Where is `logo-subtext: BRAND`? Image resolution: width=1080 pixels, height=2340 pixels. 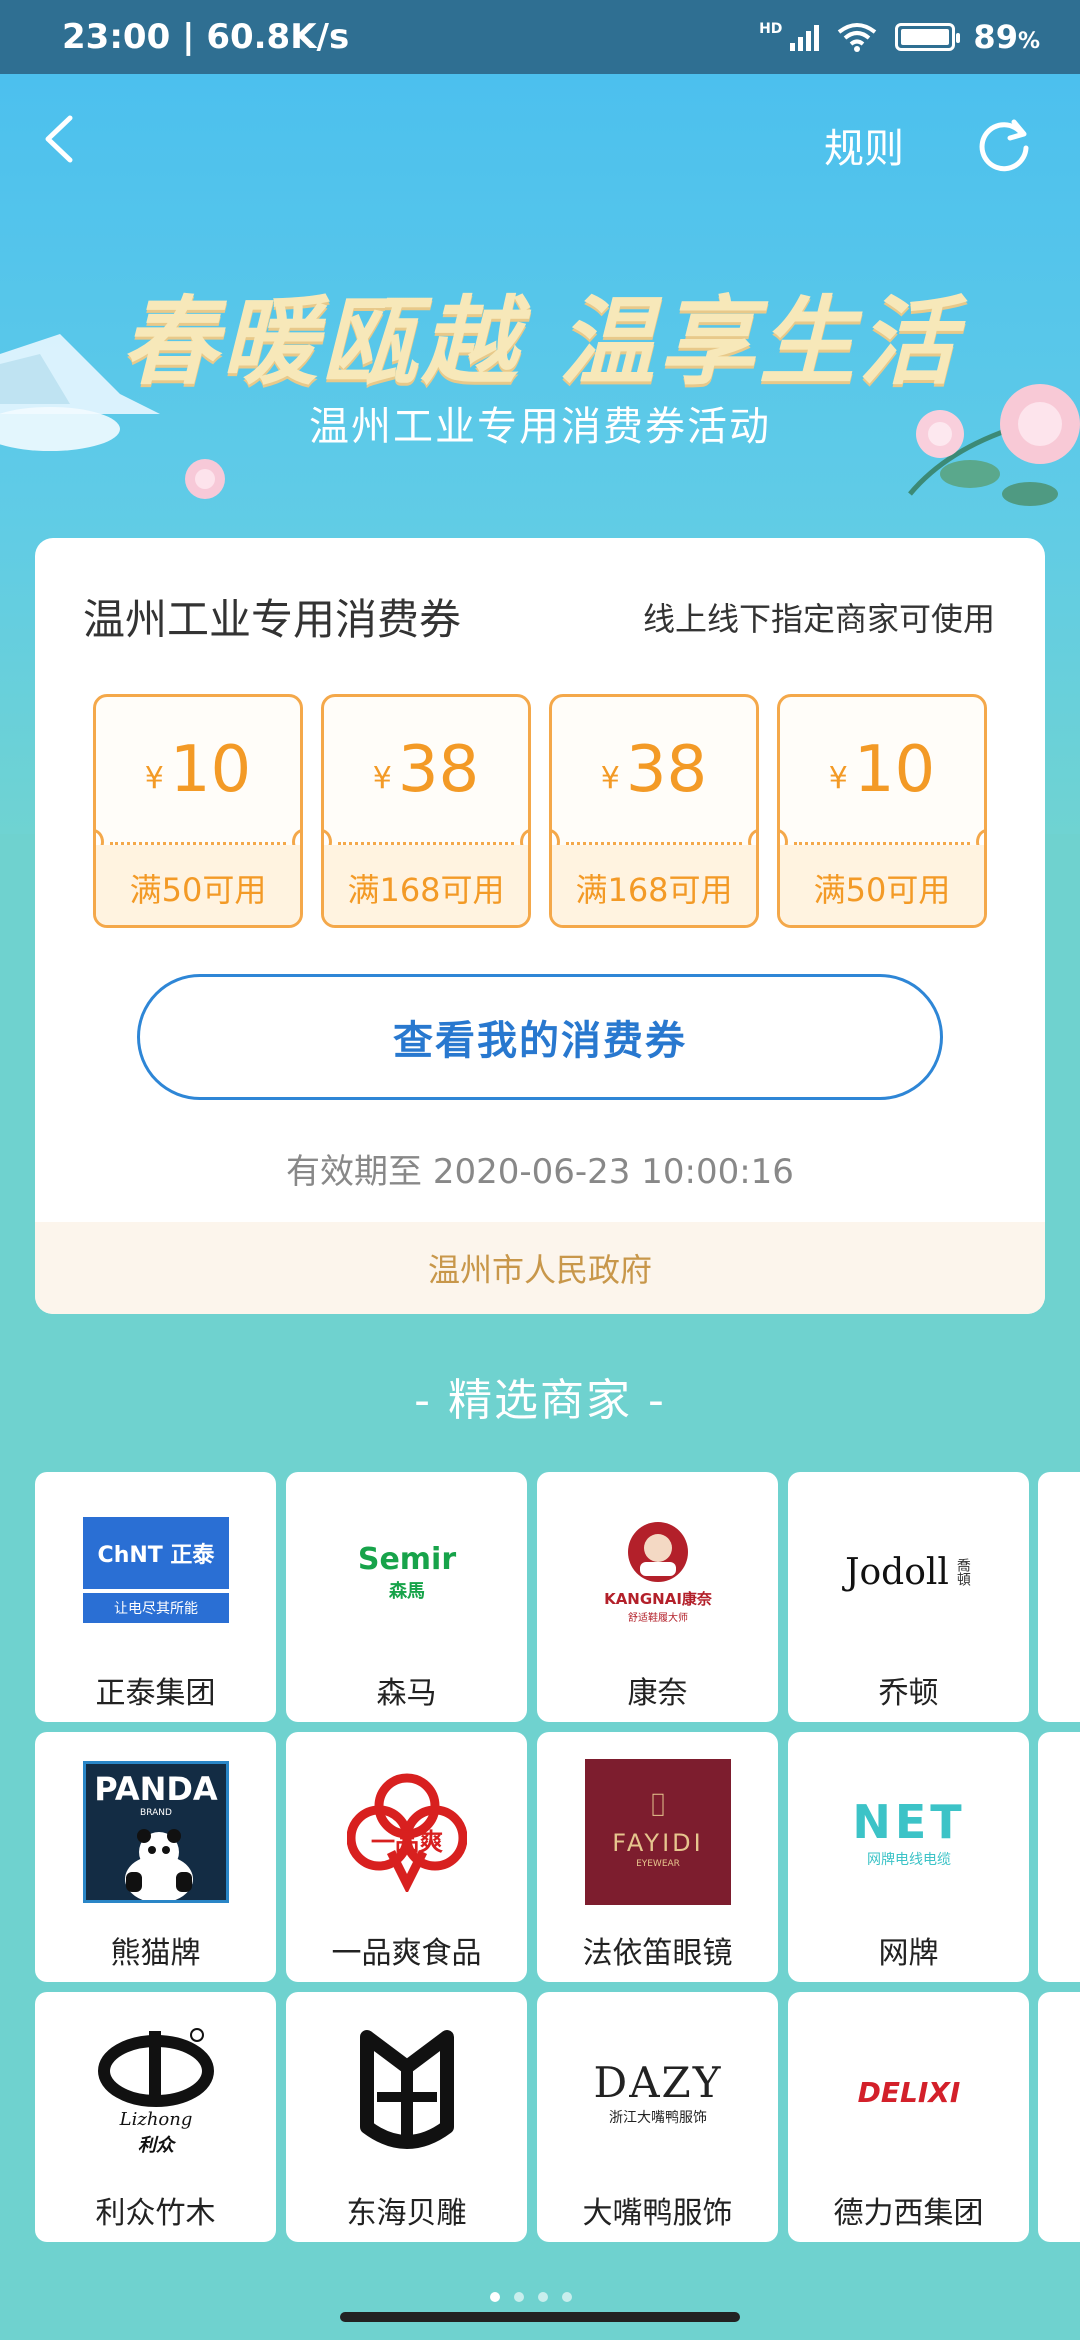
logo-subtext: BRAND is located at coordinates (156, 1813).